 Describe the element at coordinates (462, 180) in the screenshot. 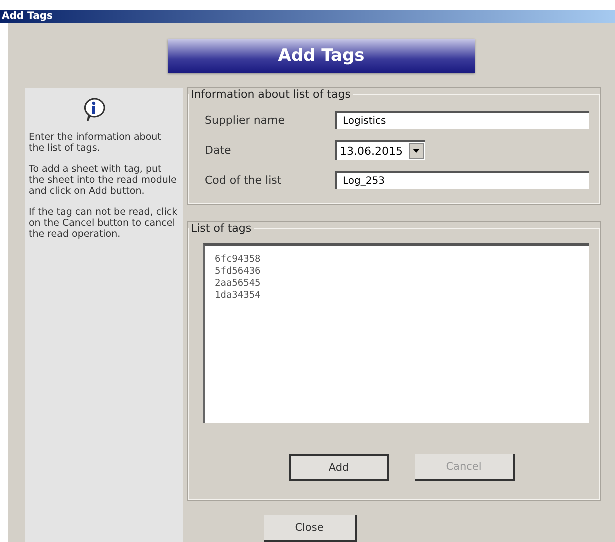

I see `input-field: Log_253` at that location.